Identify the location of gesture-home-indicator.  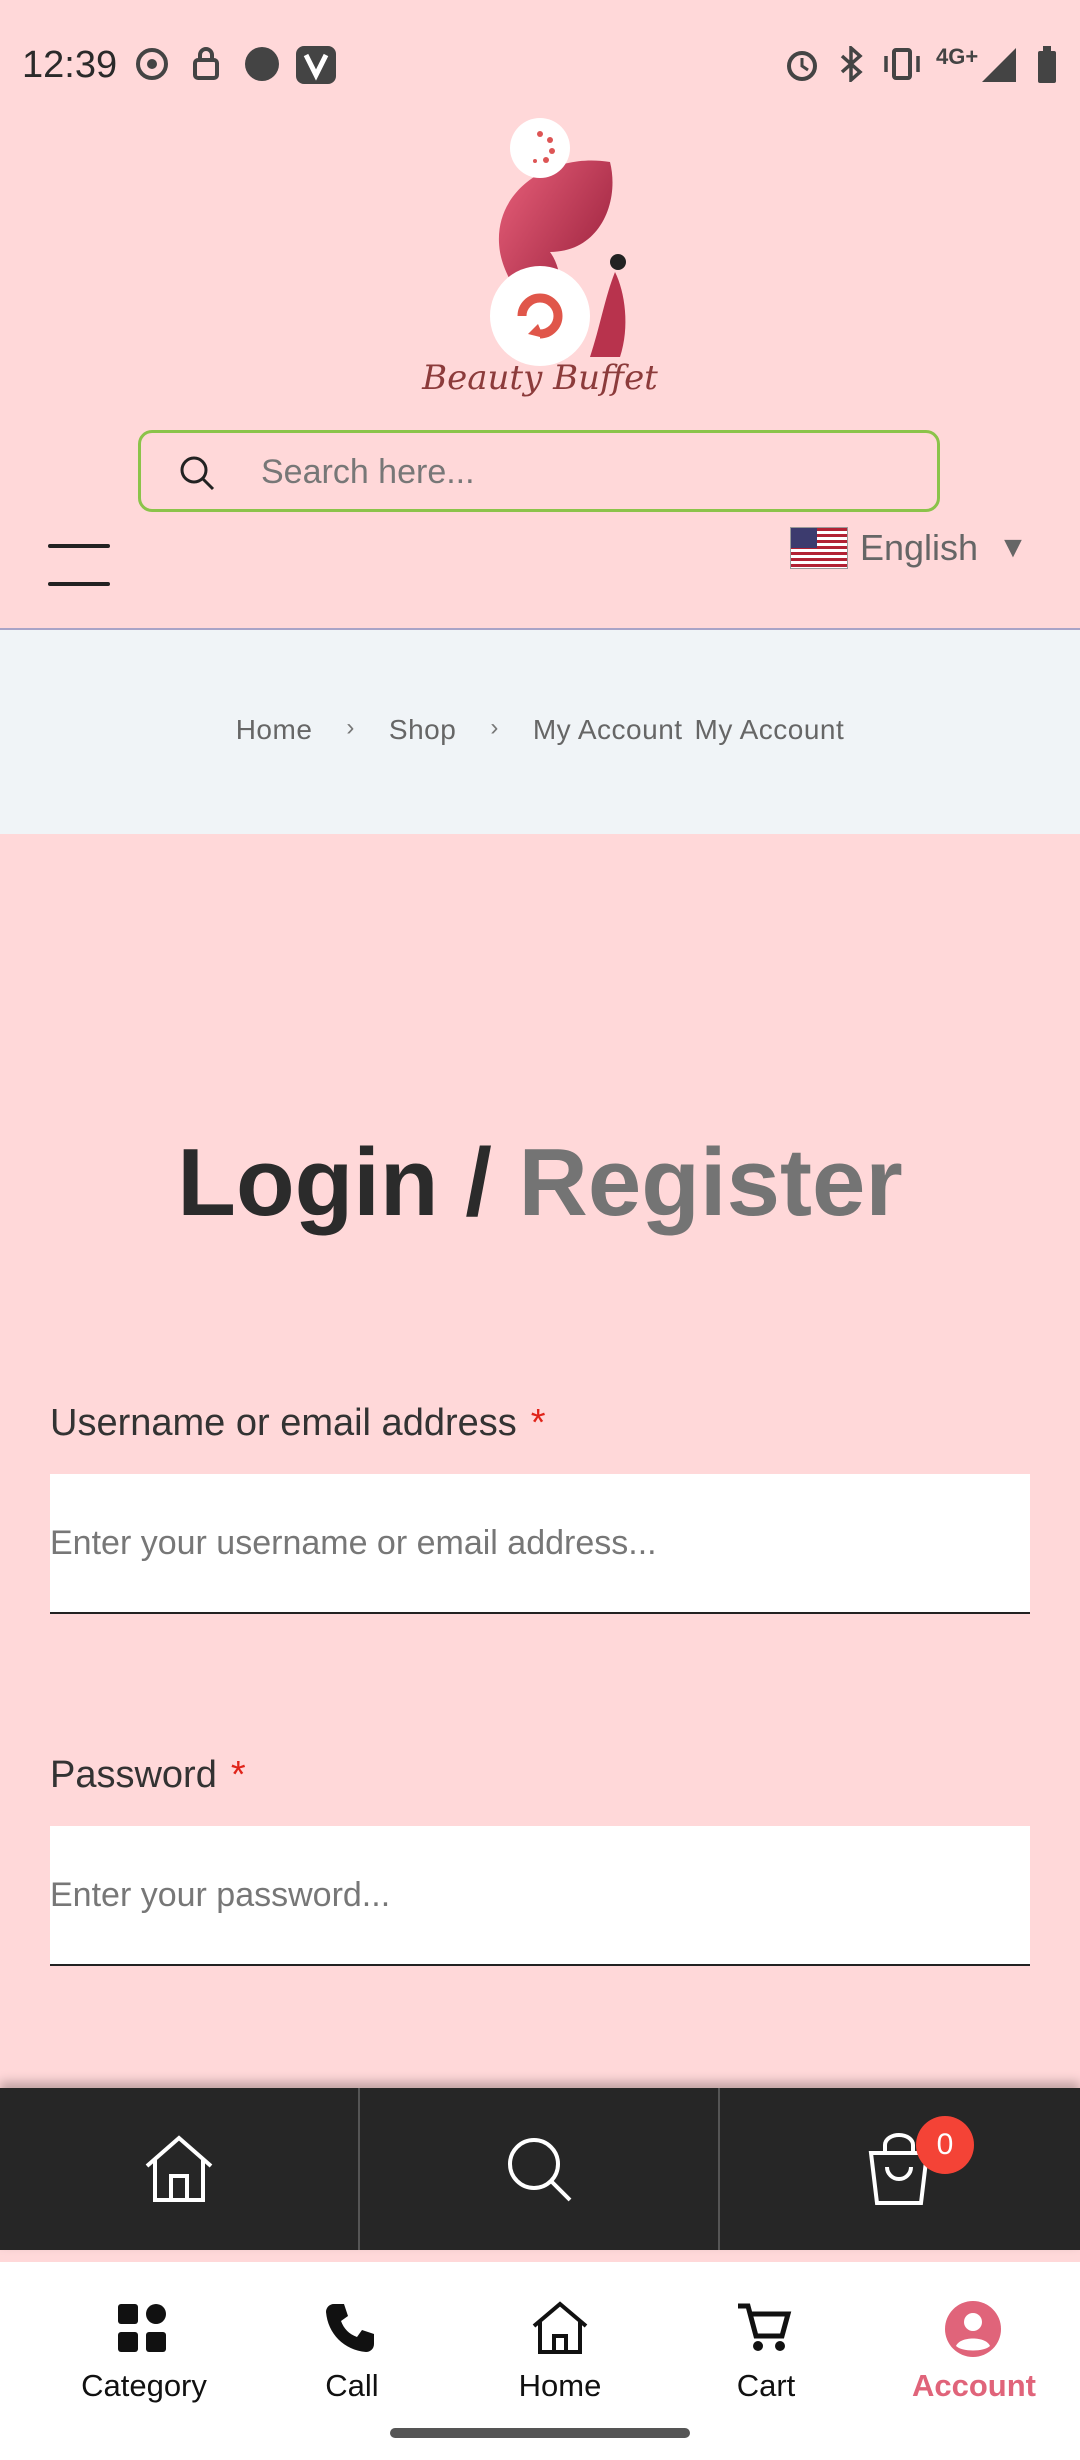
(540, 2433).